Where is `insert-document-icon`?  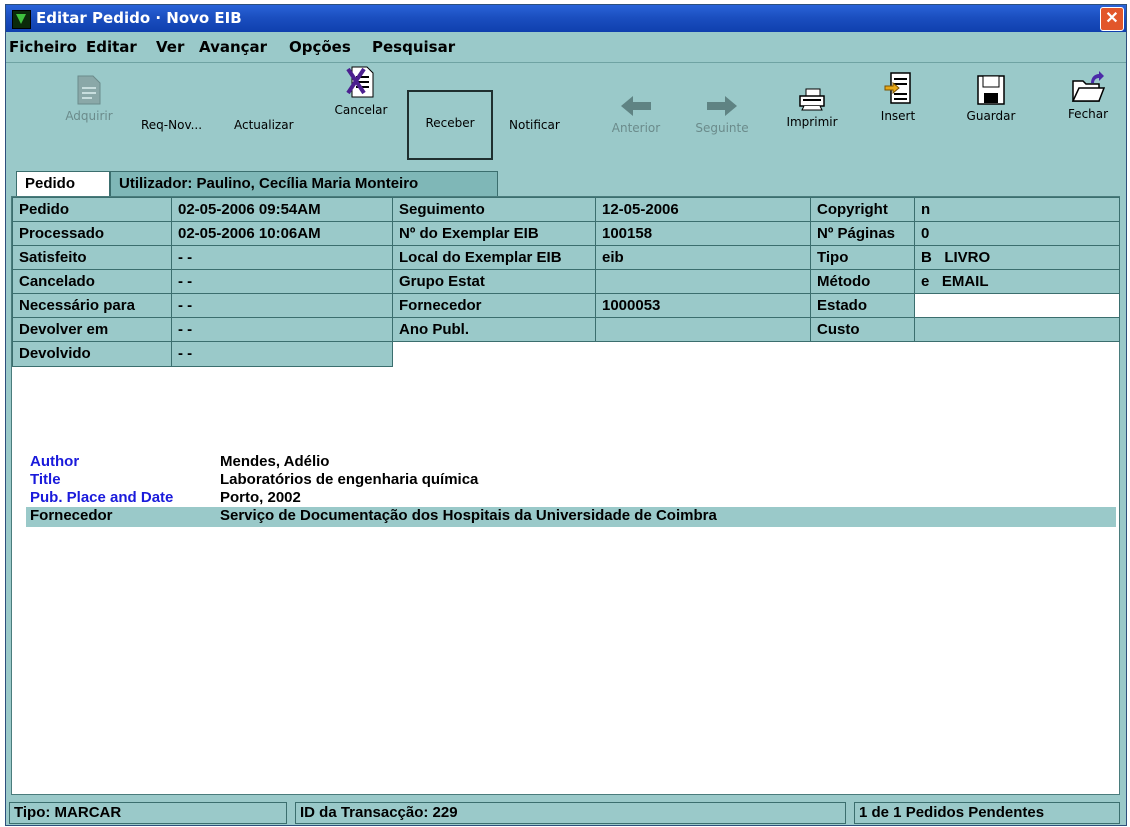
insert-document-icon is located at coordinates (897, 88).